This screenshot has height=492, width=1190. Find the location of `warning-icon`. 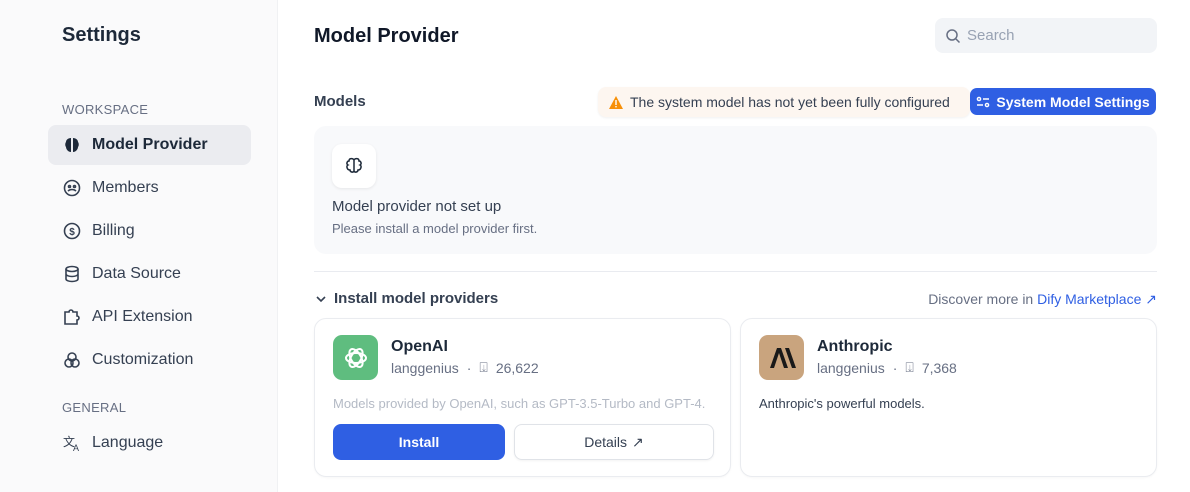

warning-icon is located at coordinates (616, 102).